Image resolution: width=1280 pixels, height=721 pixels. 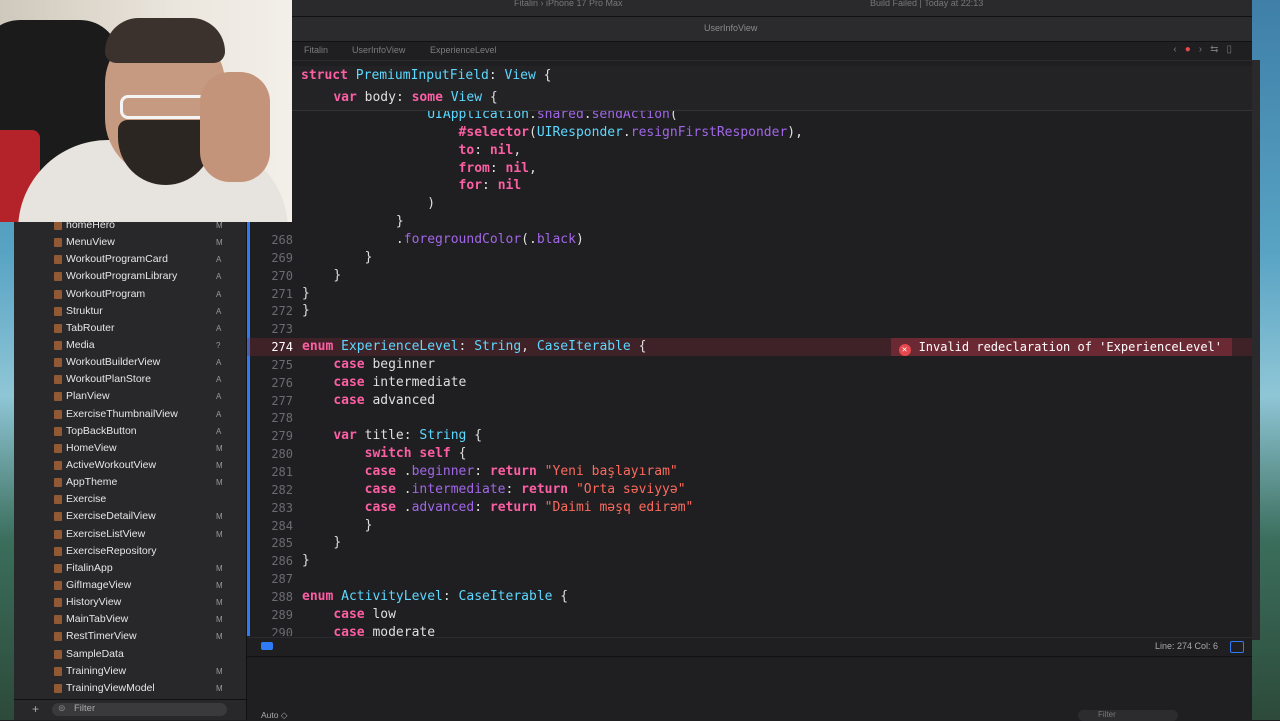 What do you see at coordinates (62, 708) in the screenshot?
I see `filter-icon: ⊜` at bounding box center [62, 708].